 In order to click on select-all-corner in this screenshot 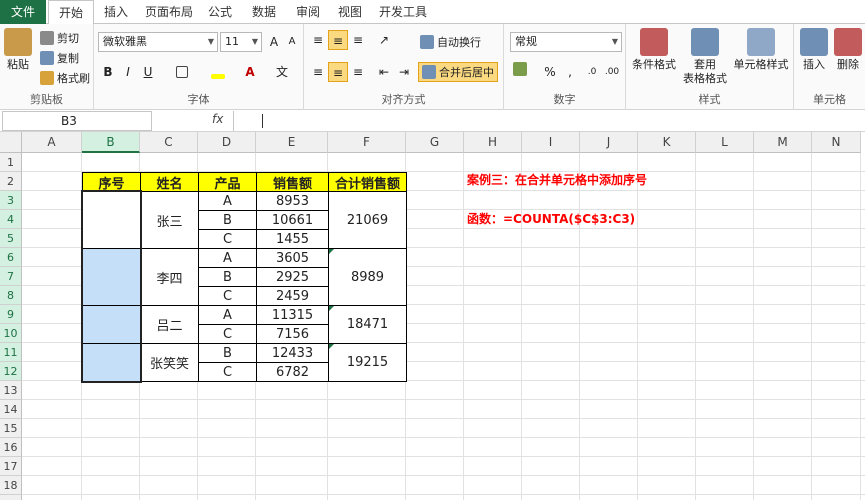, I will do `click(11, 142)`.